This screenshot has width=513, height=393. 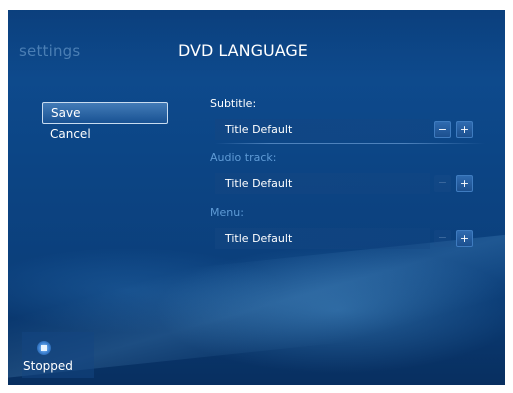 I want to click on subtitle-value: Title Default, so click(x=322, y=129).